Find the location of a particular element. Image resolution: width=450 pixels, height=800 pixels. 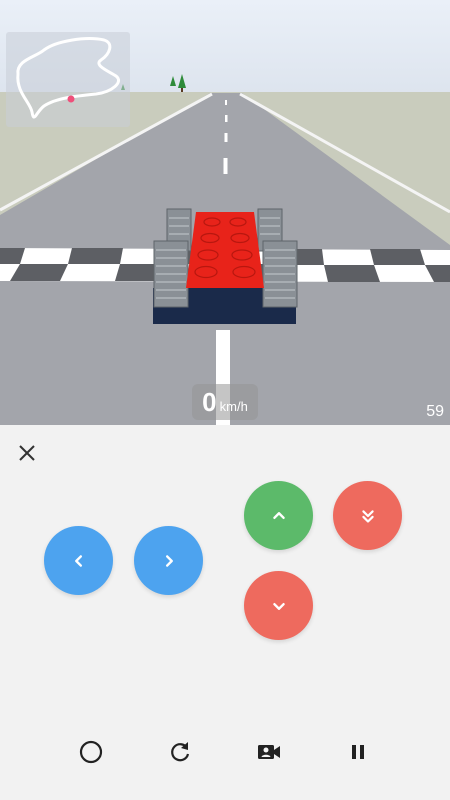

video-camera-icon is located at coordinates (269, 752).